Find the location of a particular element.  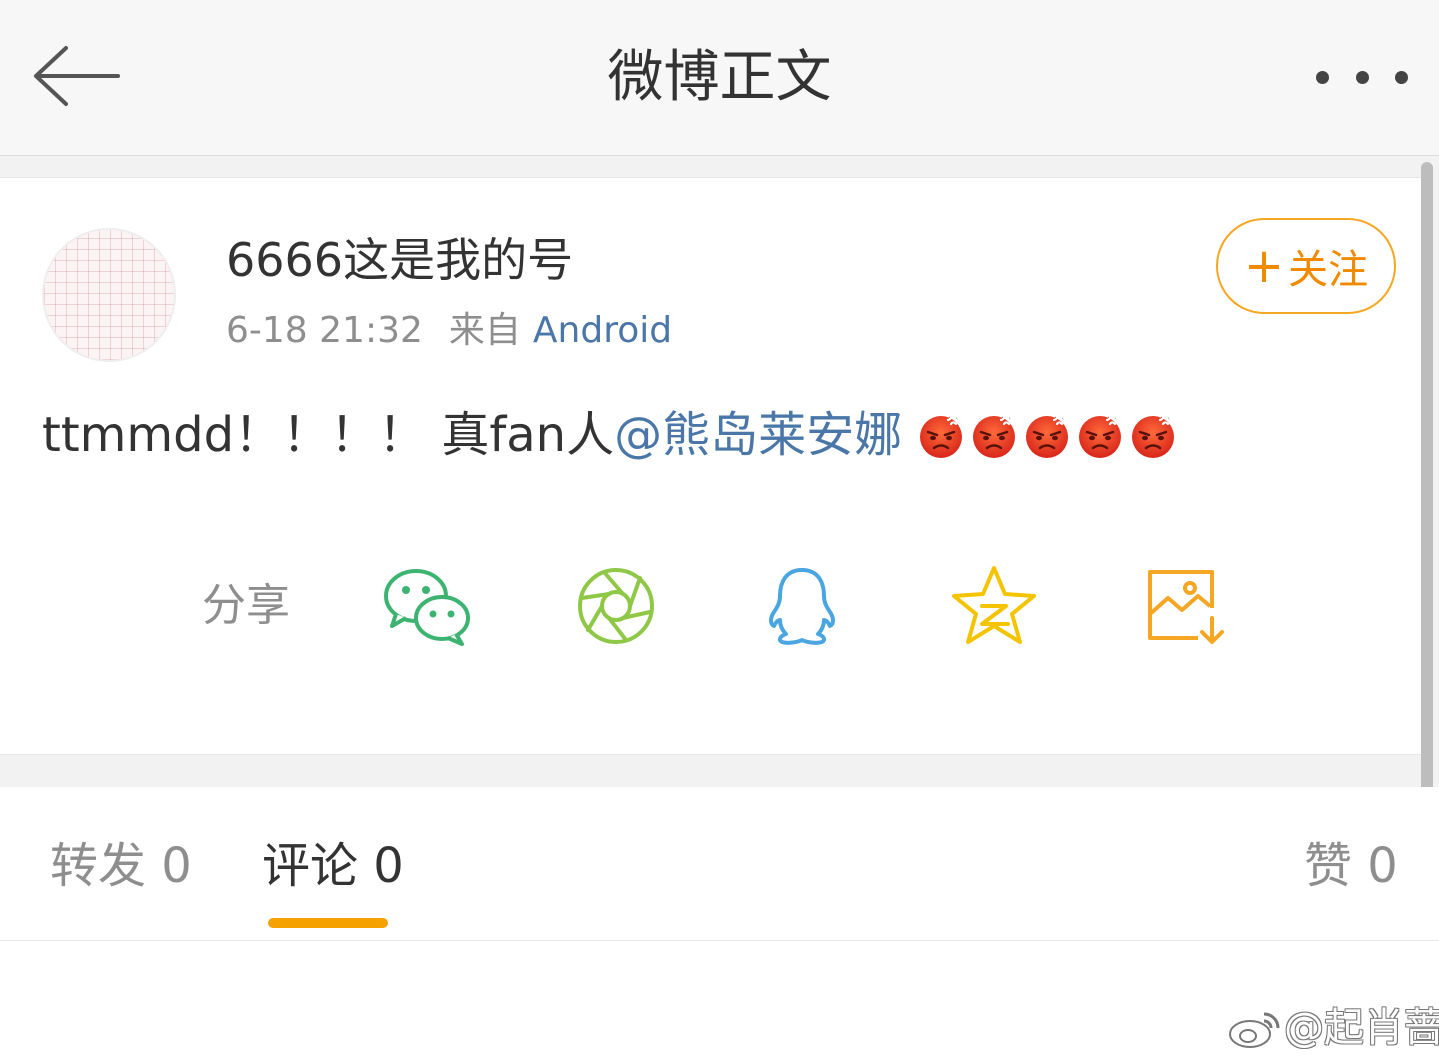

page-title: 微博正文 is located at coordinates (719, 77).